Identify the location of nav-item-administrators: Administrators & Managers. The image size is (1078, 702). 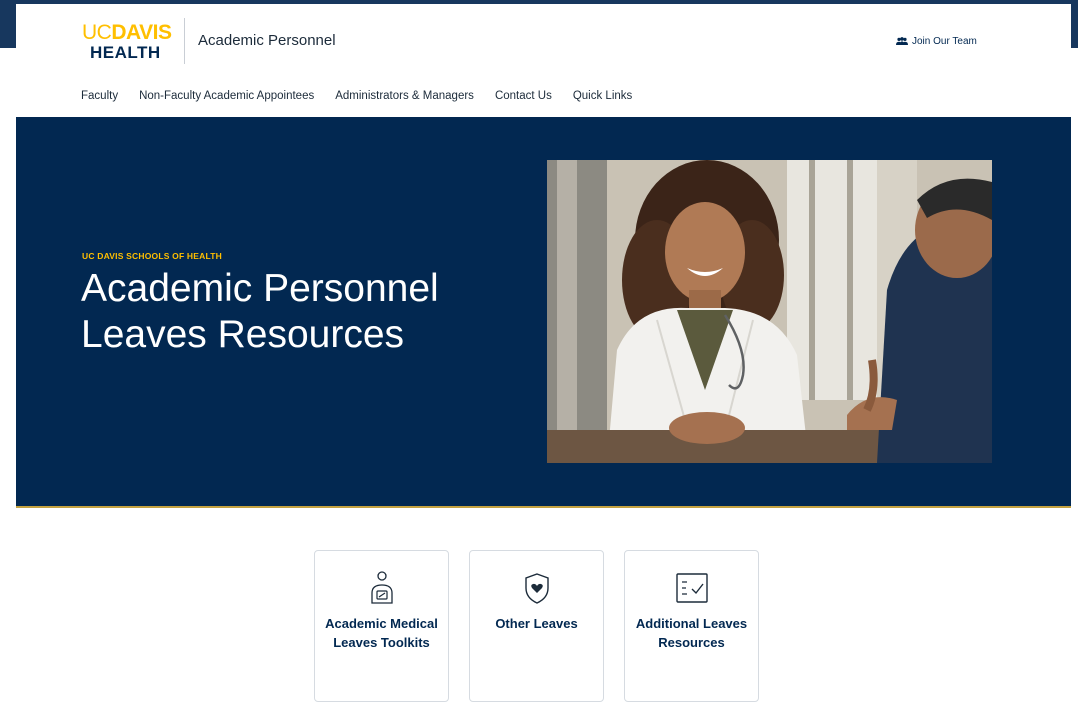
(404, 99).